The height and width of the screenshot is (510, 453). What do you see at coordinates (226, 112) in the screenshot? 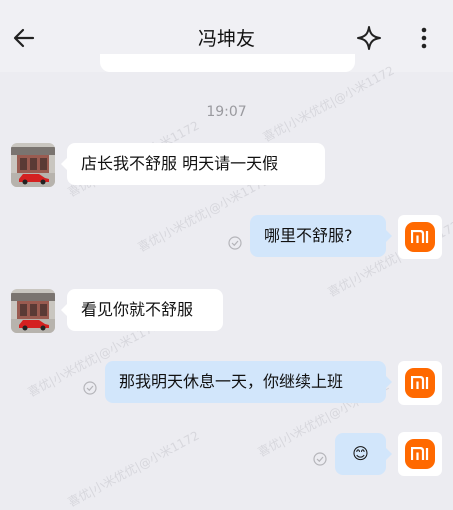
I see `message-timestamp: 19:07` at bounding box center [226, 112].